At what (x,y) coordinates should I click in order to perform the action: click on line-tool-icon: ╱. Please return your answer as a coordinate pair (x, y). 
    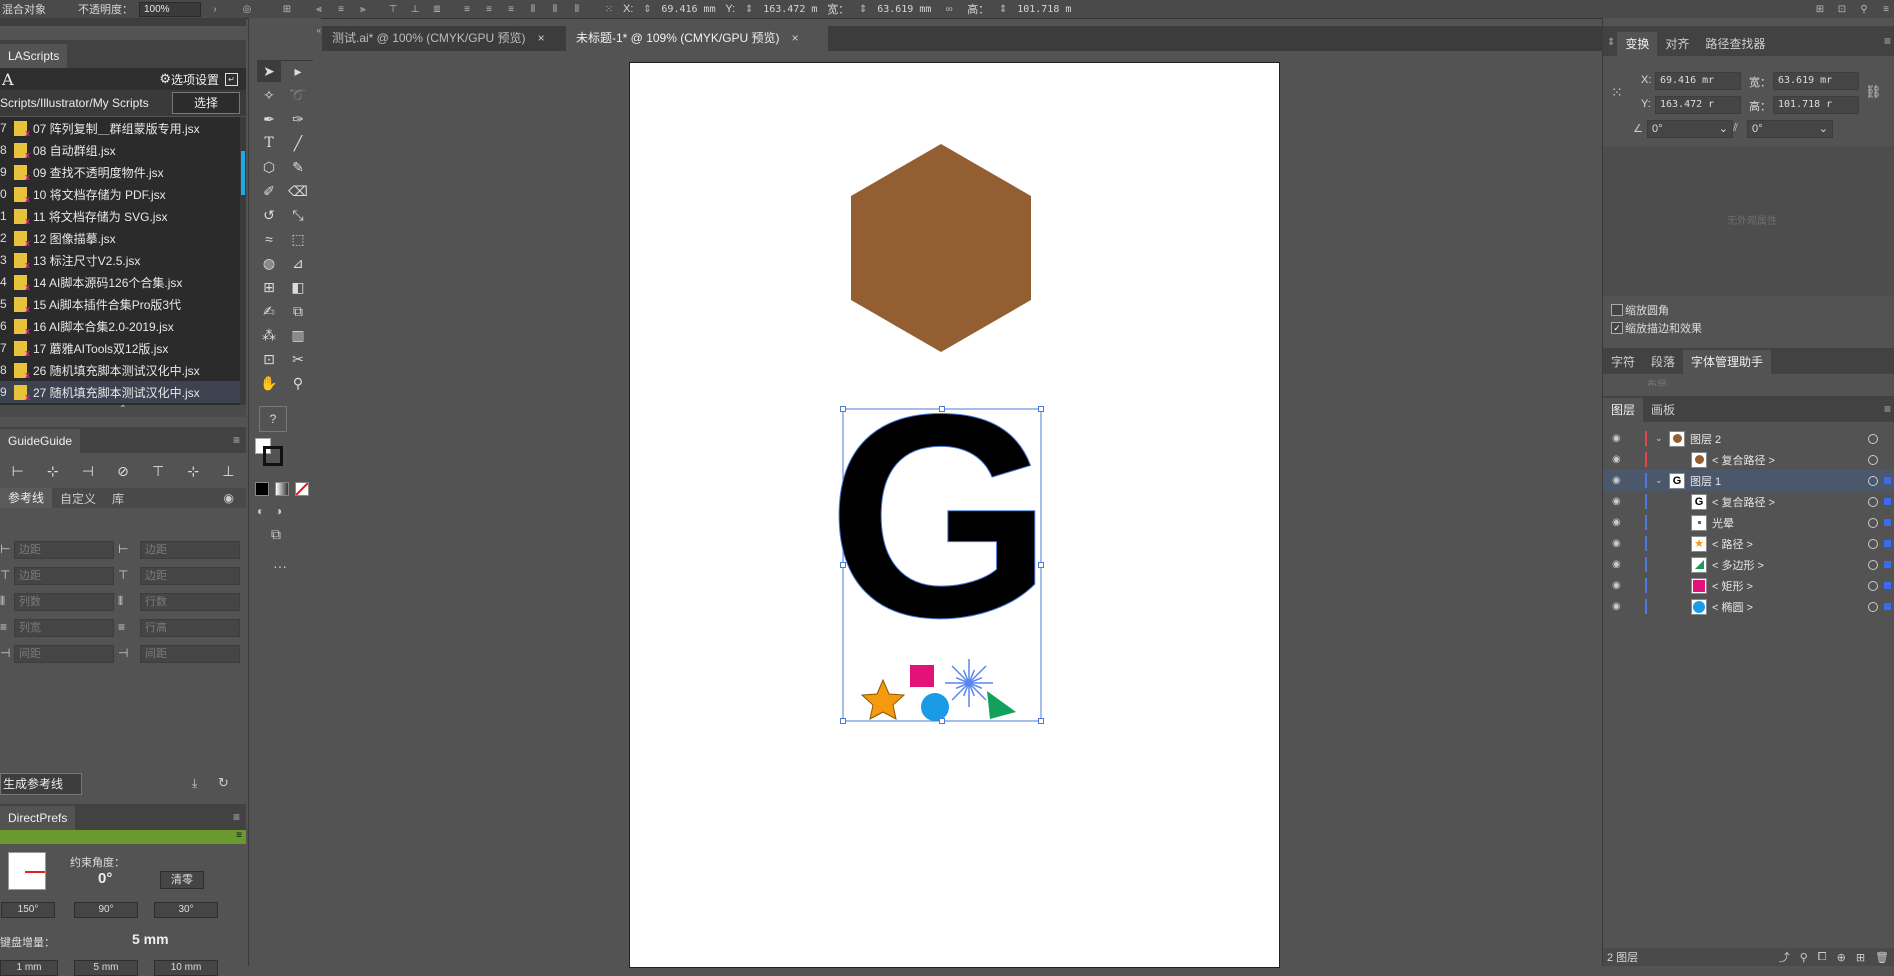
    Looking at the image, I should click on (298, 143).